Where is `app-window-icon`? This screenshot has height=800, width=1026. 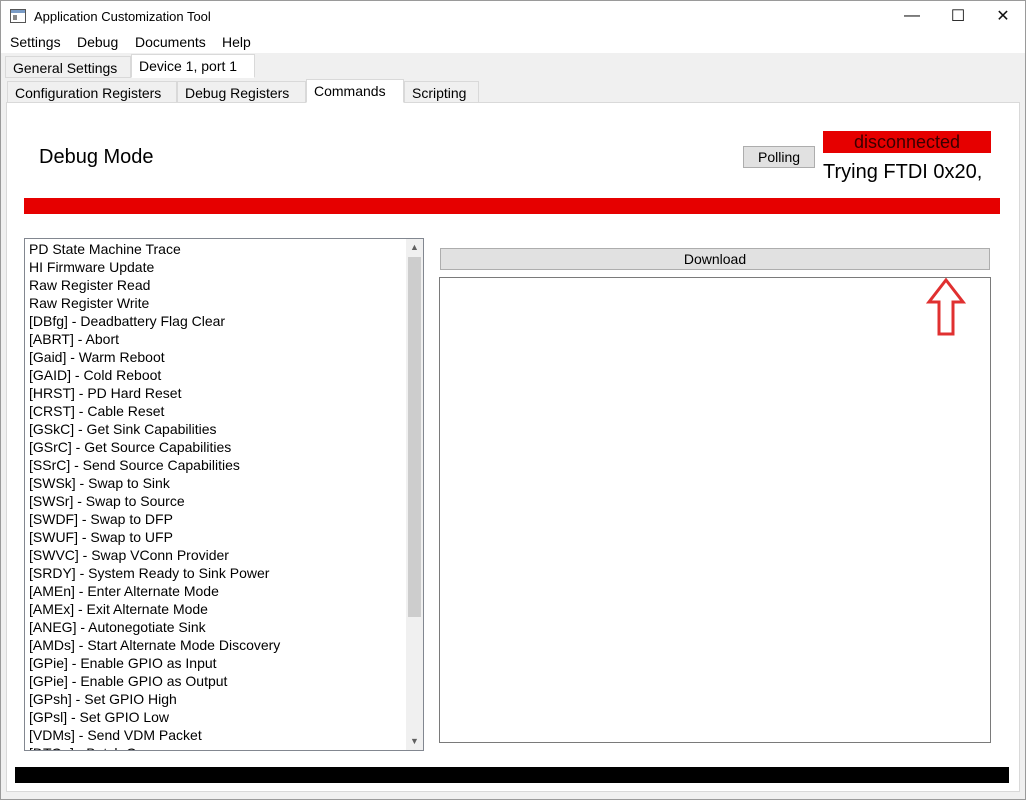 app-window-icon is located at coordinates (18, 16).